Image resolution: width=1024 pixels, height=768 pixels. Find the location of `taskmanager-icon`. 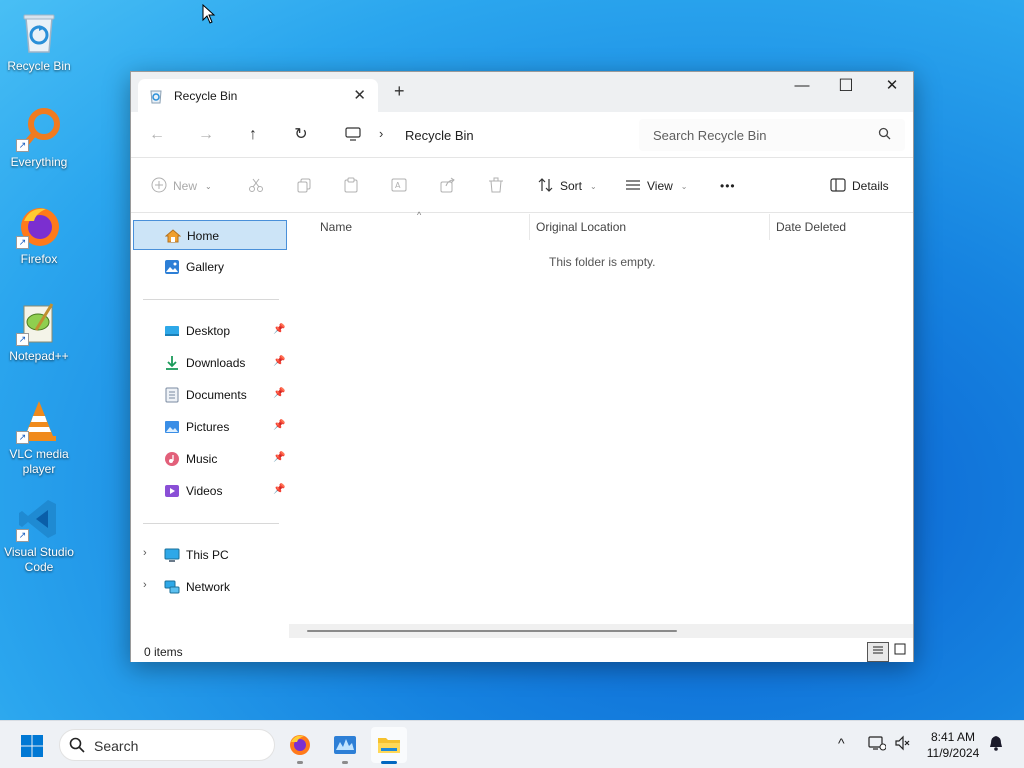

taskmanager-icon is located at coordinates (345, 745).